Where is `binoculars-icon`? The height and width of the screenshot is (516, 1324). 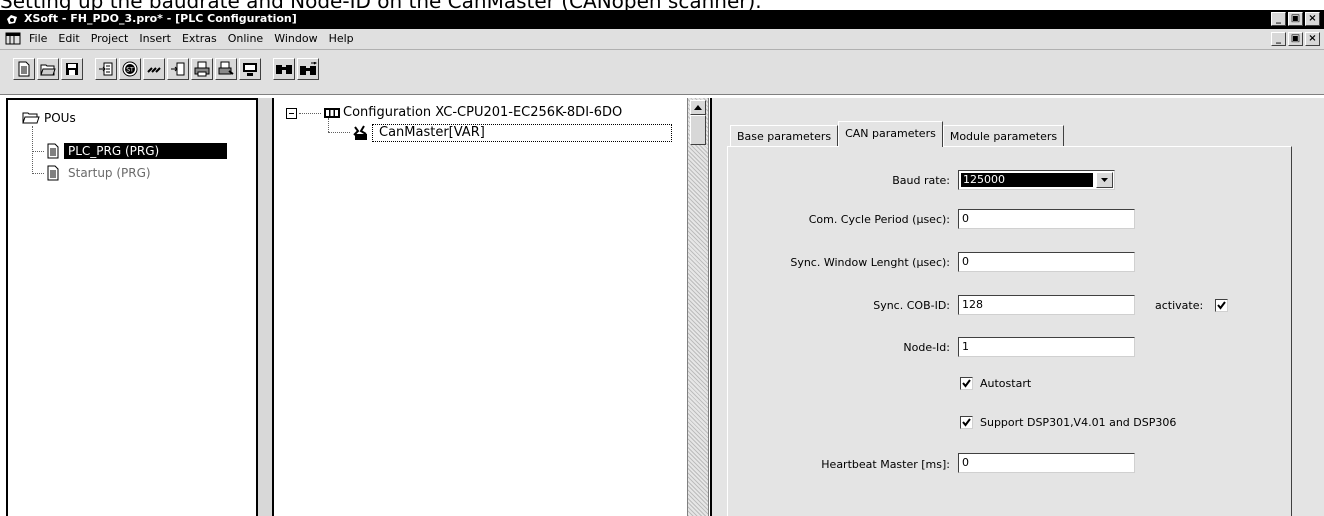
binoculars-icon is located at coordinates (284, 69).